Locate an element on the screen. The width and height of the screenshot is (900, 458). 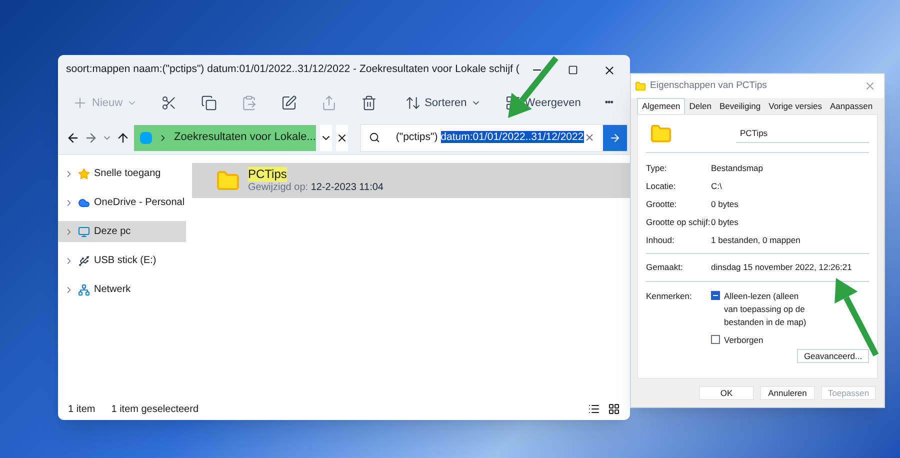
rename-icon is located at coordinates (288, 103).